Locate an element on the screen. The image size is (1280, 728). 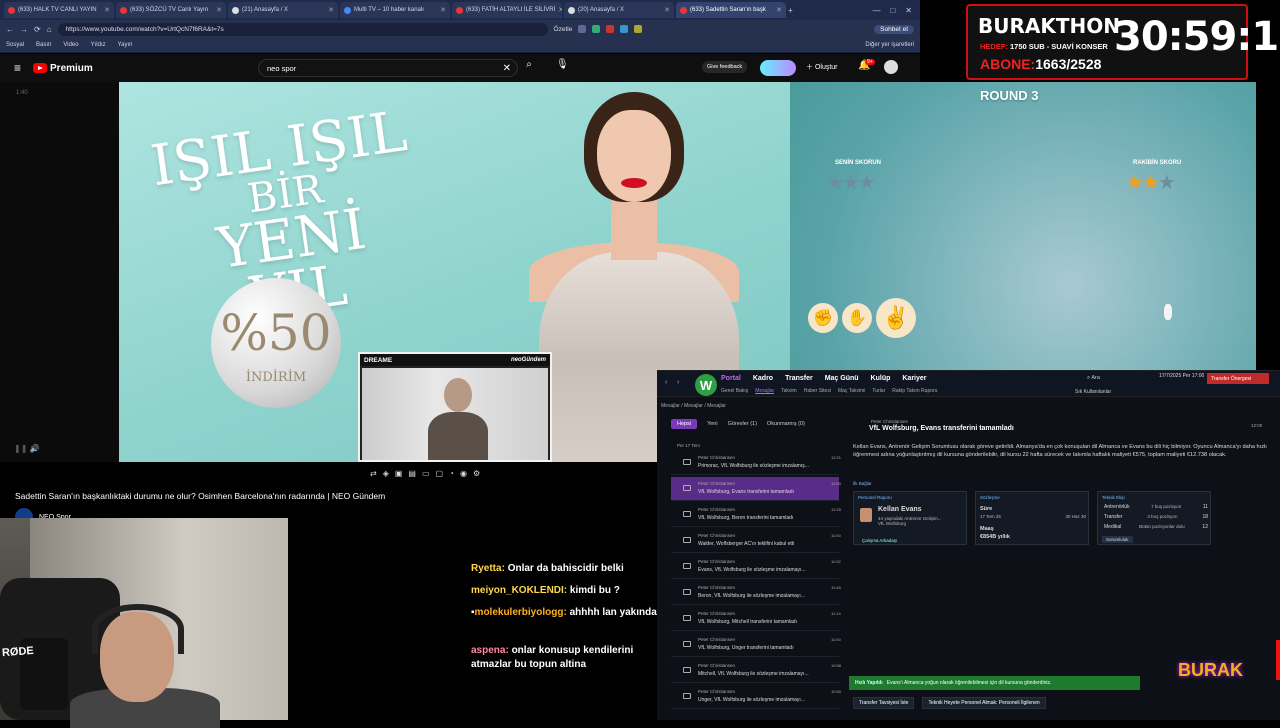
tab-unread: Okunmamış (0) is located at coordinates (786, 424).